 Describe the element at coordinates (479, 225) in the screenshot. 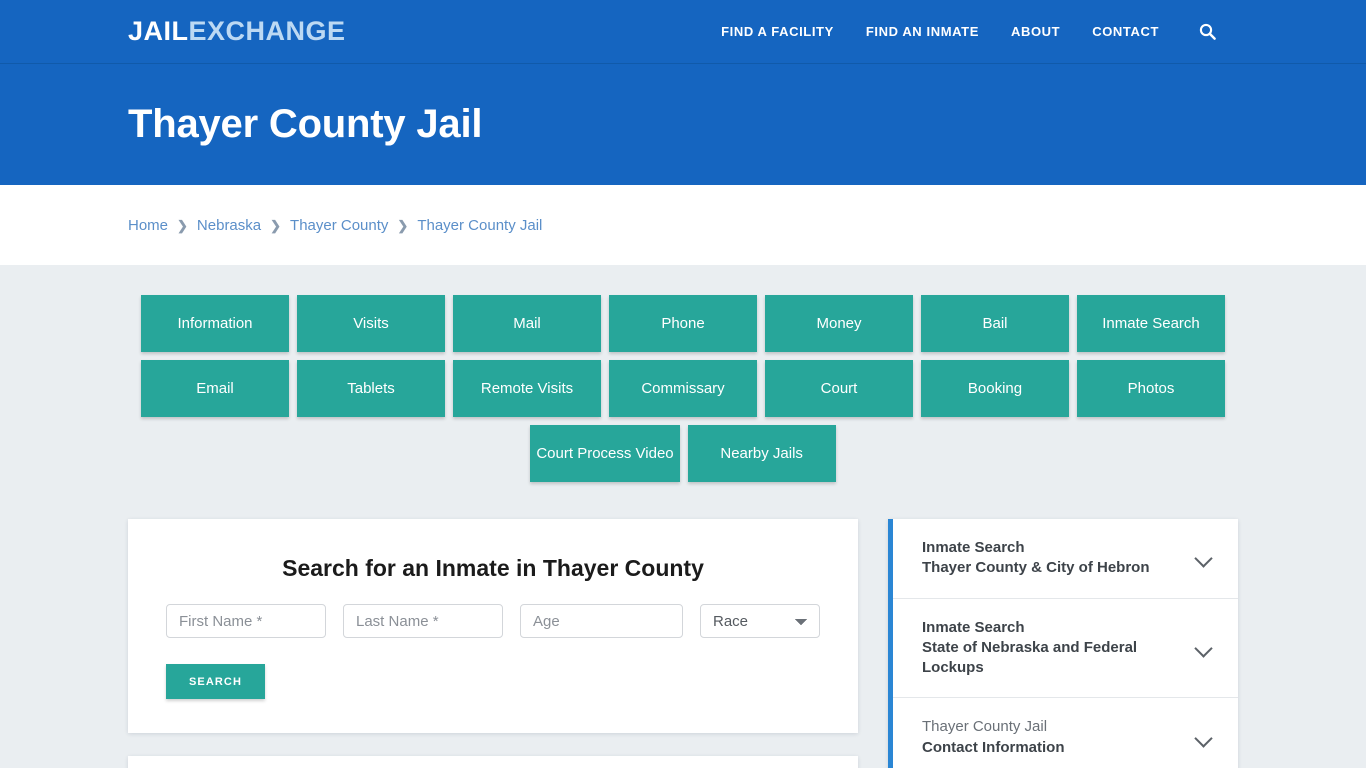

I see `breadcrumb-item-thayer-county-jail: Thayer County Jail` at that location.